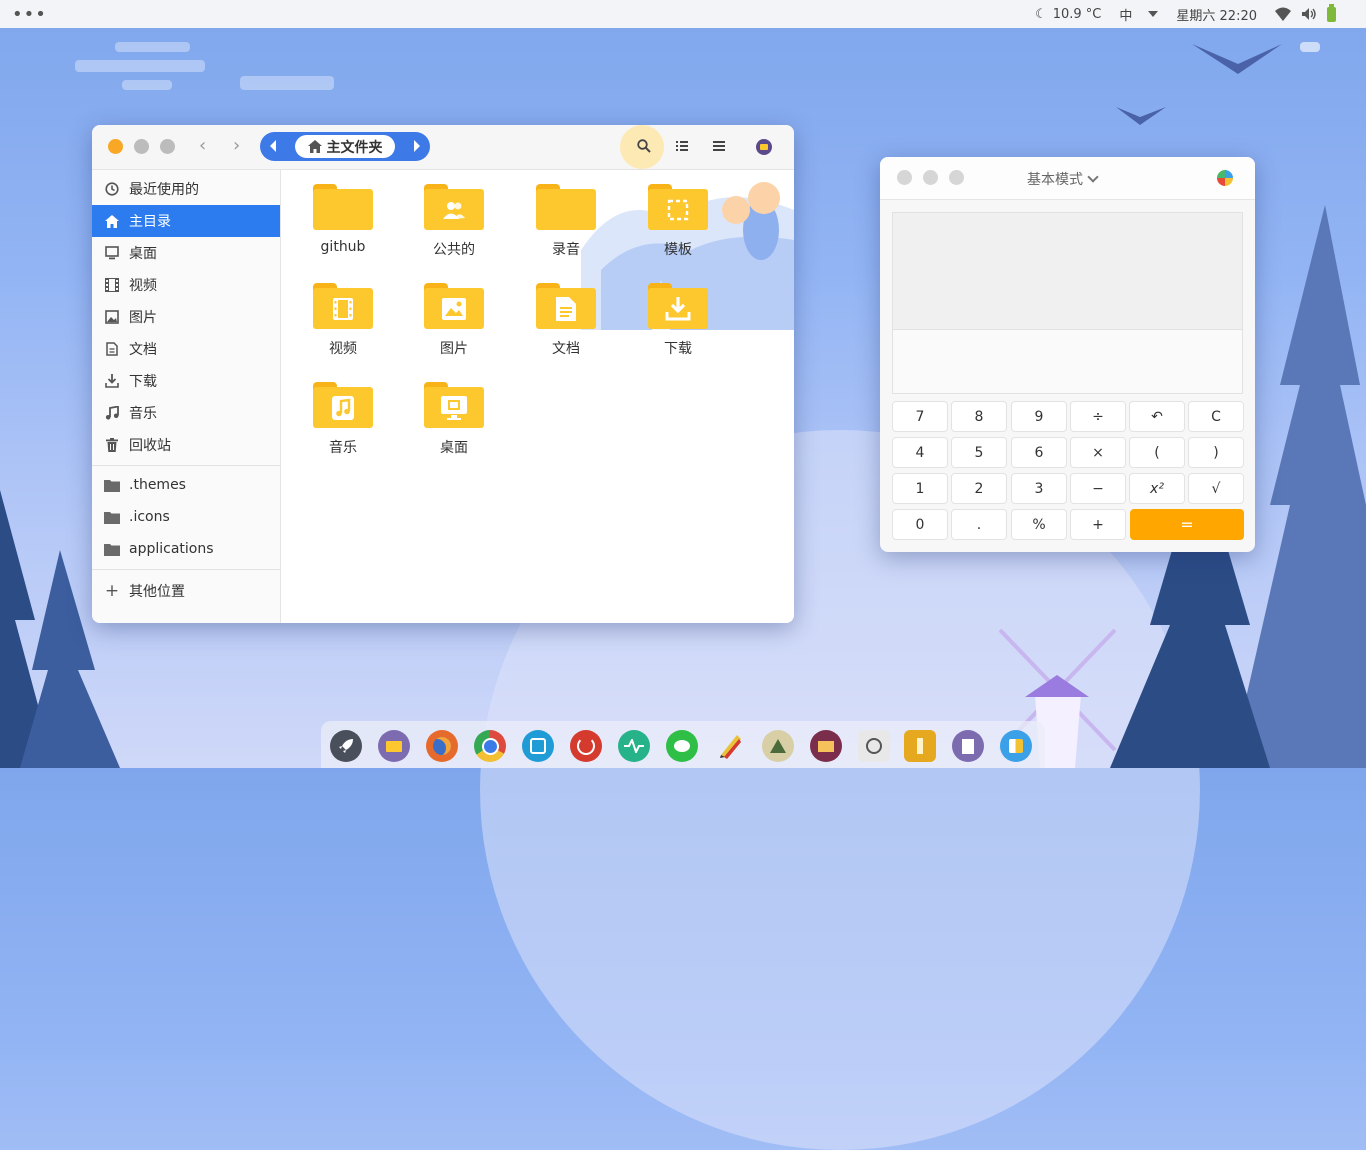 This screenshot has height=1150, width=1366. What do you see at coordinates (112, 285) in the screenshot?
I see `film-icon` at bounding box center [112, 285].